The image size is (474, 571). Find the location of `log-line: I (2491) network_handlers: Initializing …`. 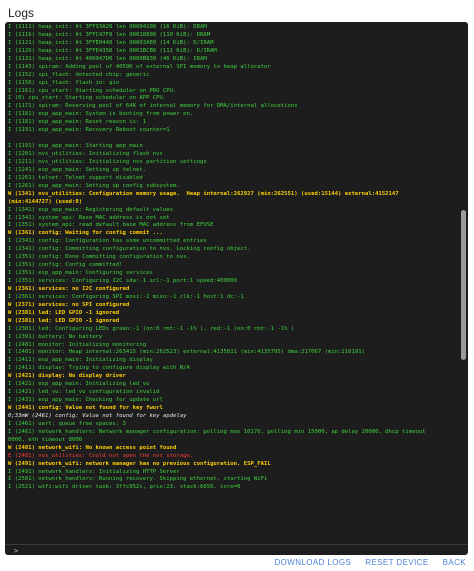

log-line: I (2491) network_handlers: Initializing … is located at coordinates (94, 471).